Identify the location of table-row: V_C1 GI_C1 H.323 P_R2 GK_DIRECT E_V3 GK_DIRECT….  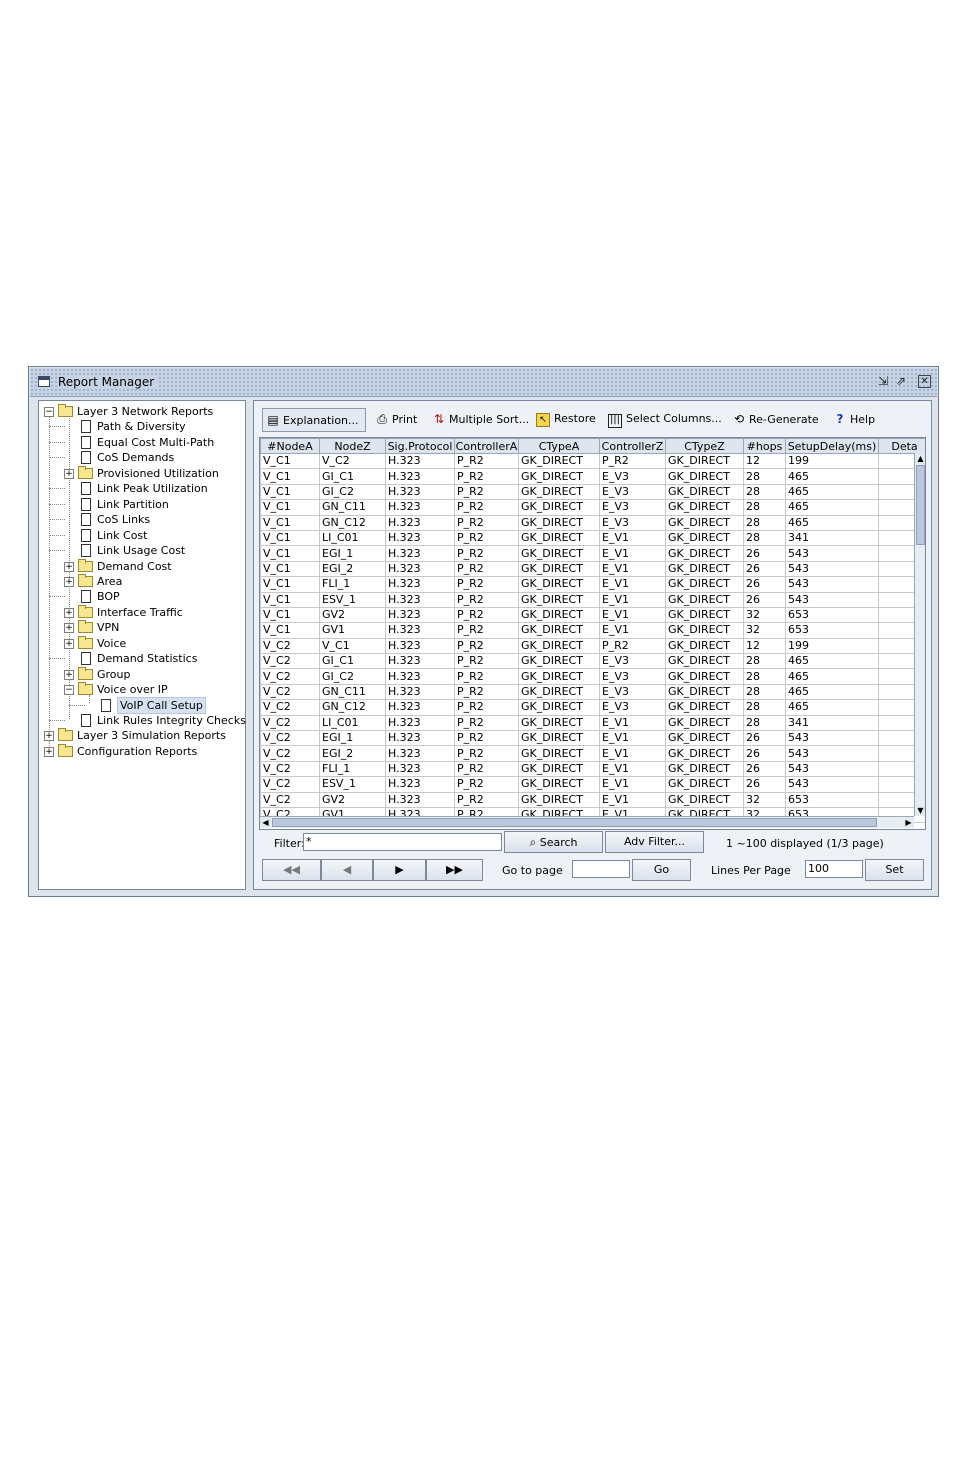
(592, 476).